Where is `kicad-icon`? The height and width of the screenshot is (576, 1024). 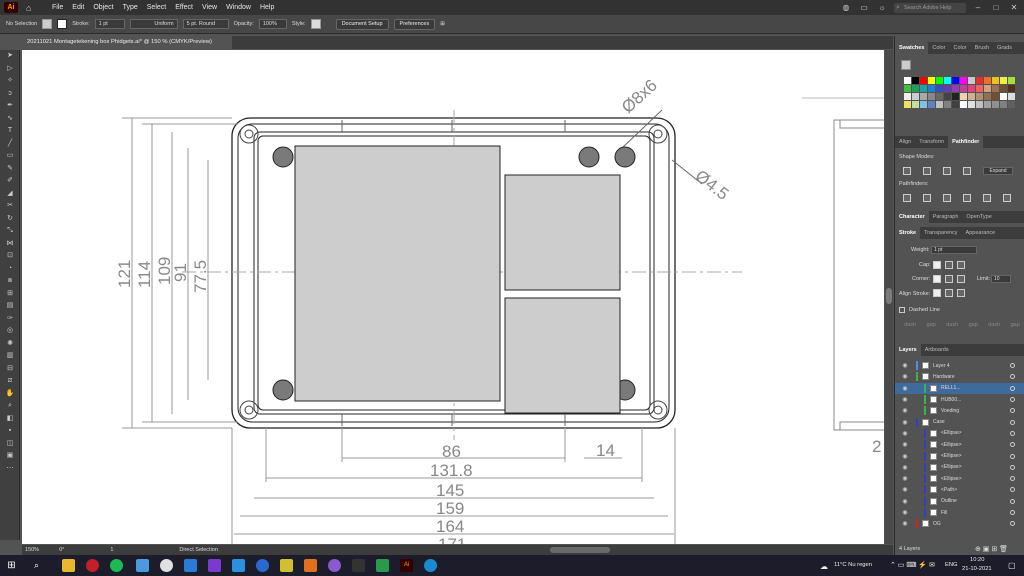
kicad-icon is located at coordinates (286, 565).